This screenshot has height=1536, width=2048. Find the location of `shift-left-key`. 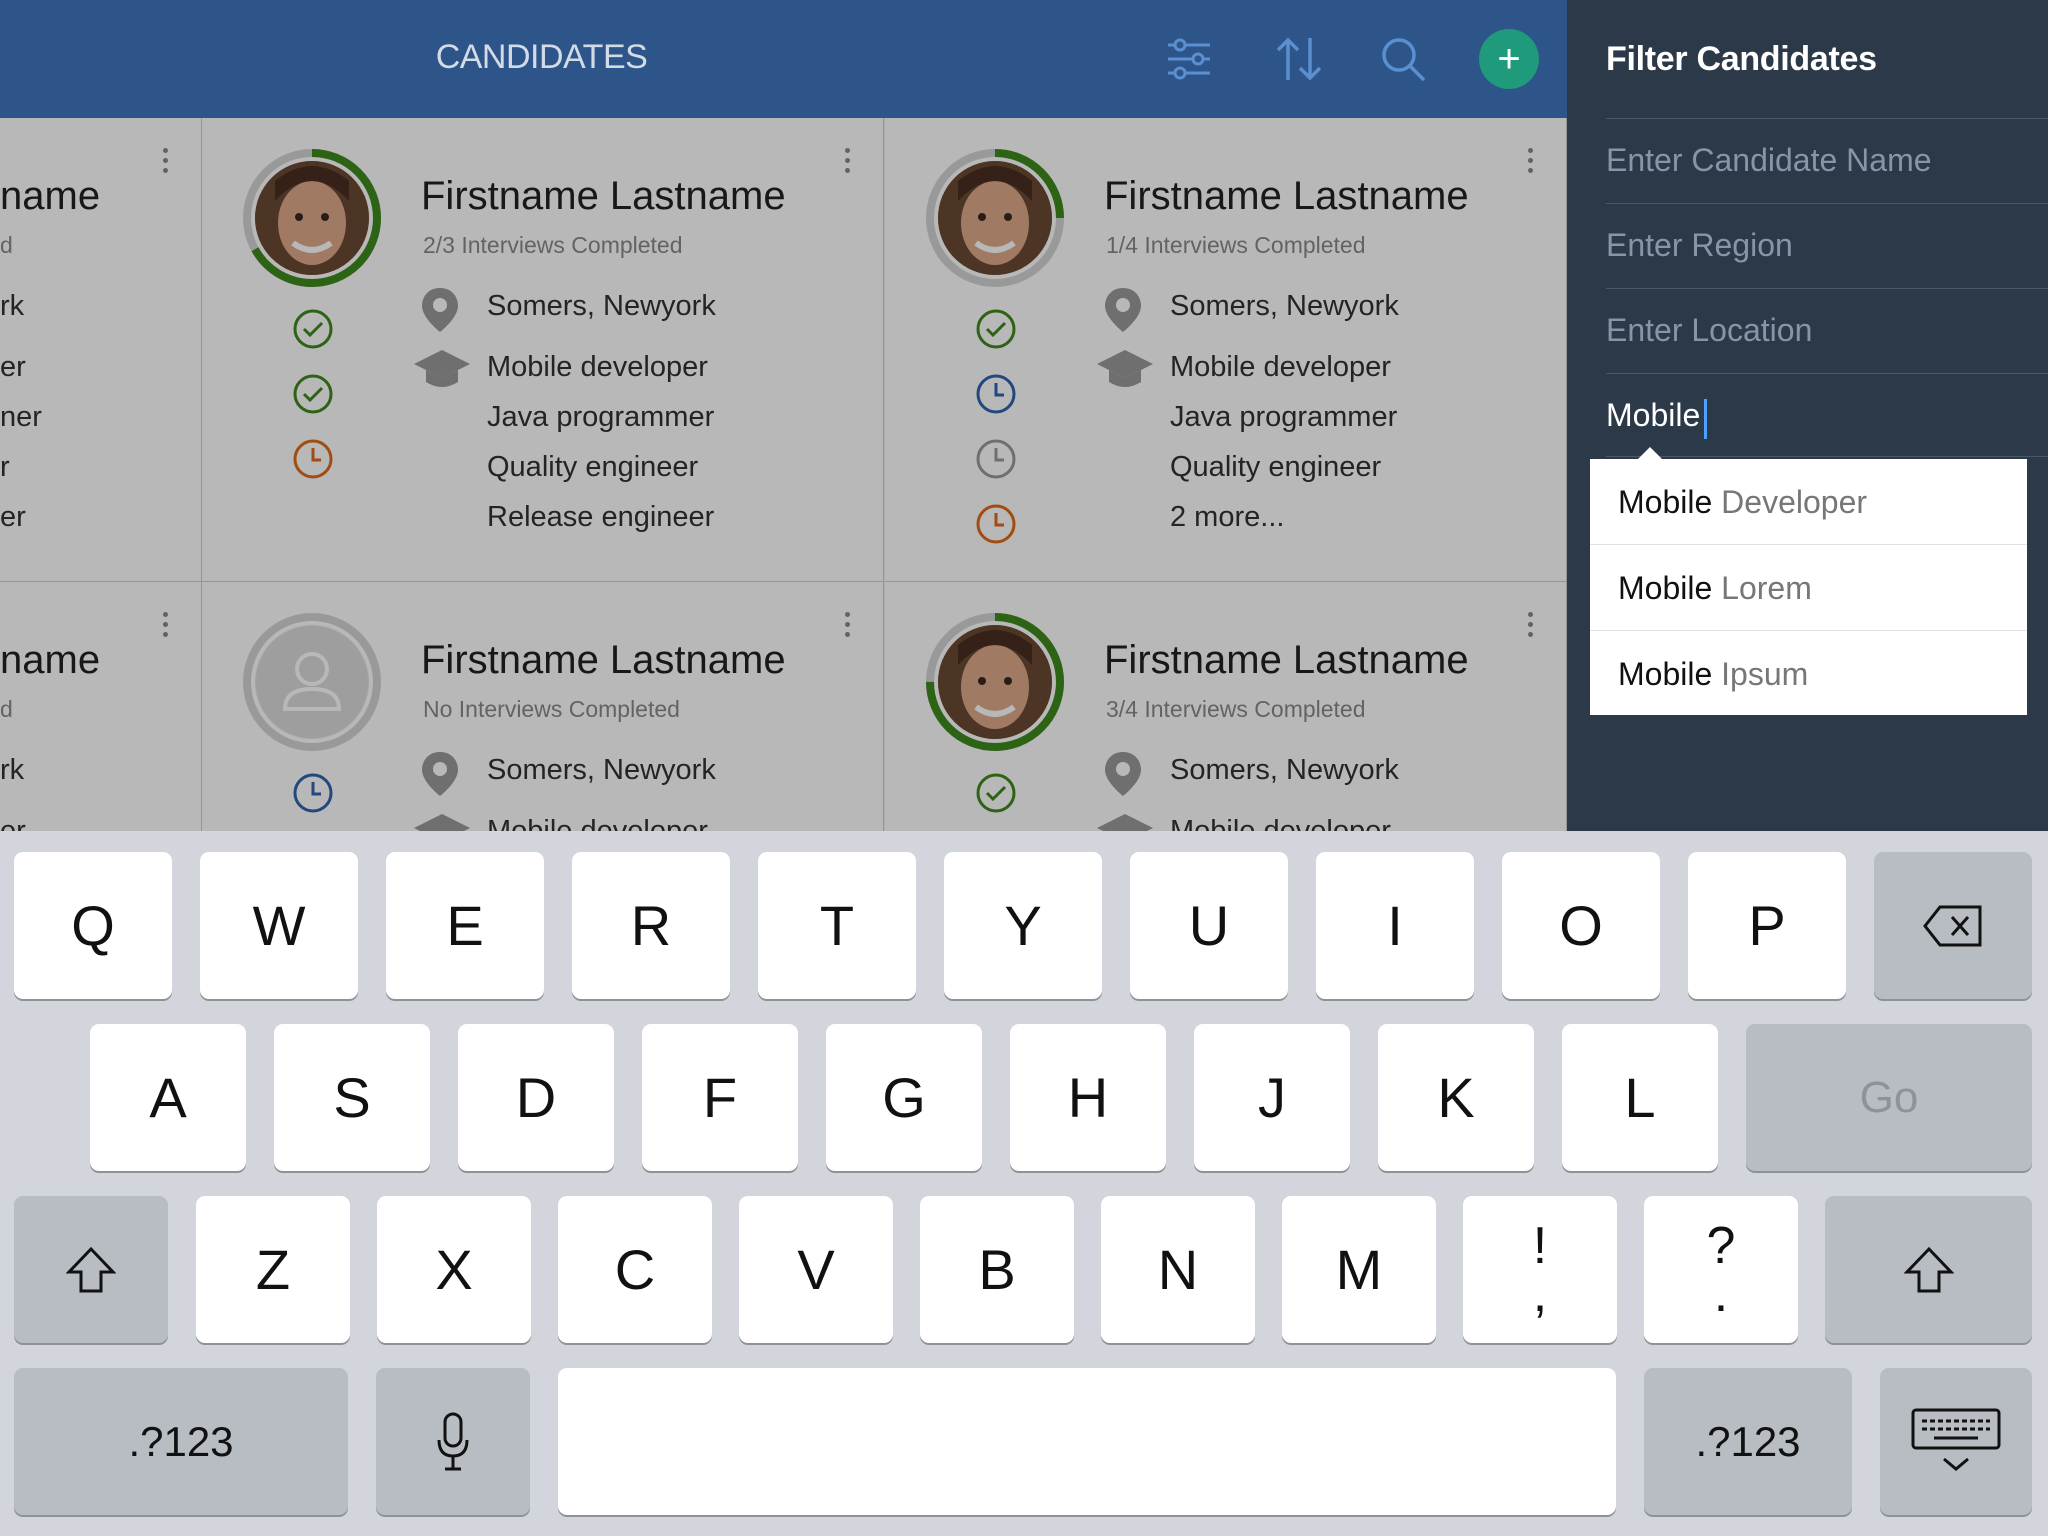

shift-left-key is located at coordinates (91, 1269).